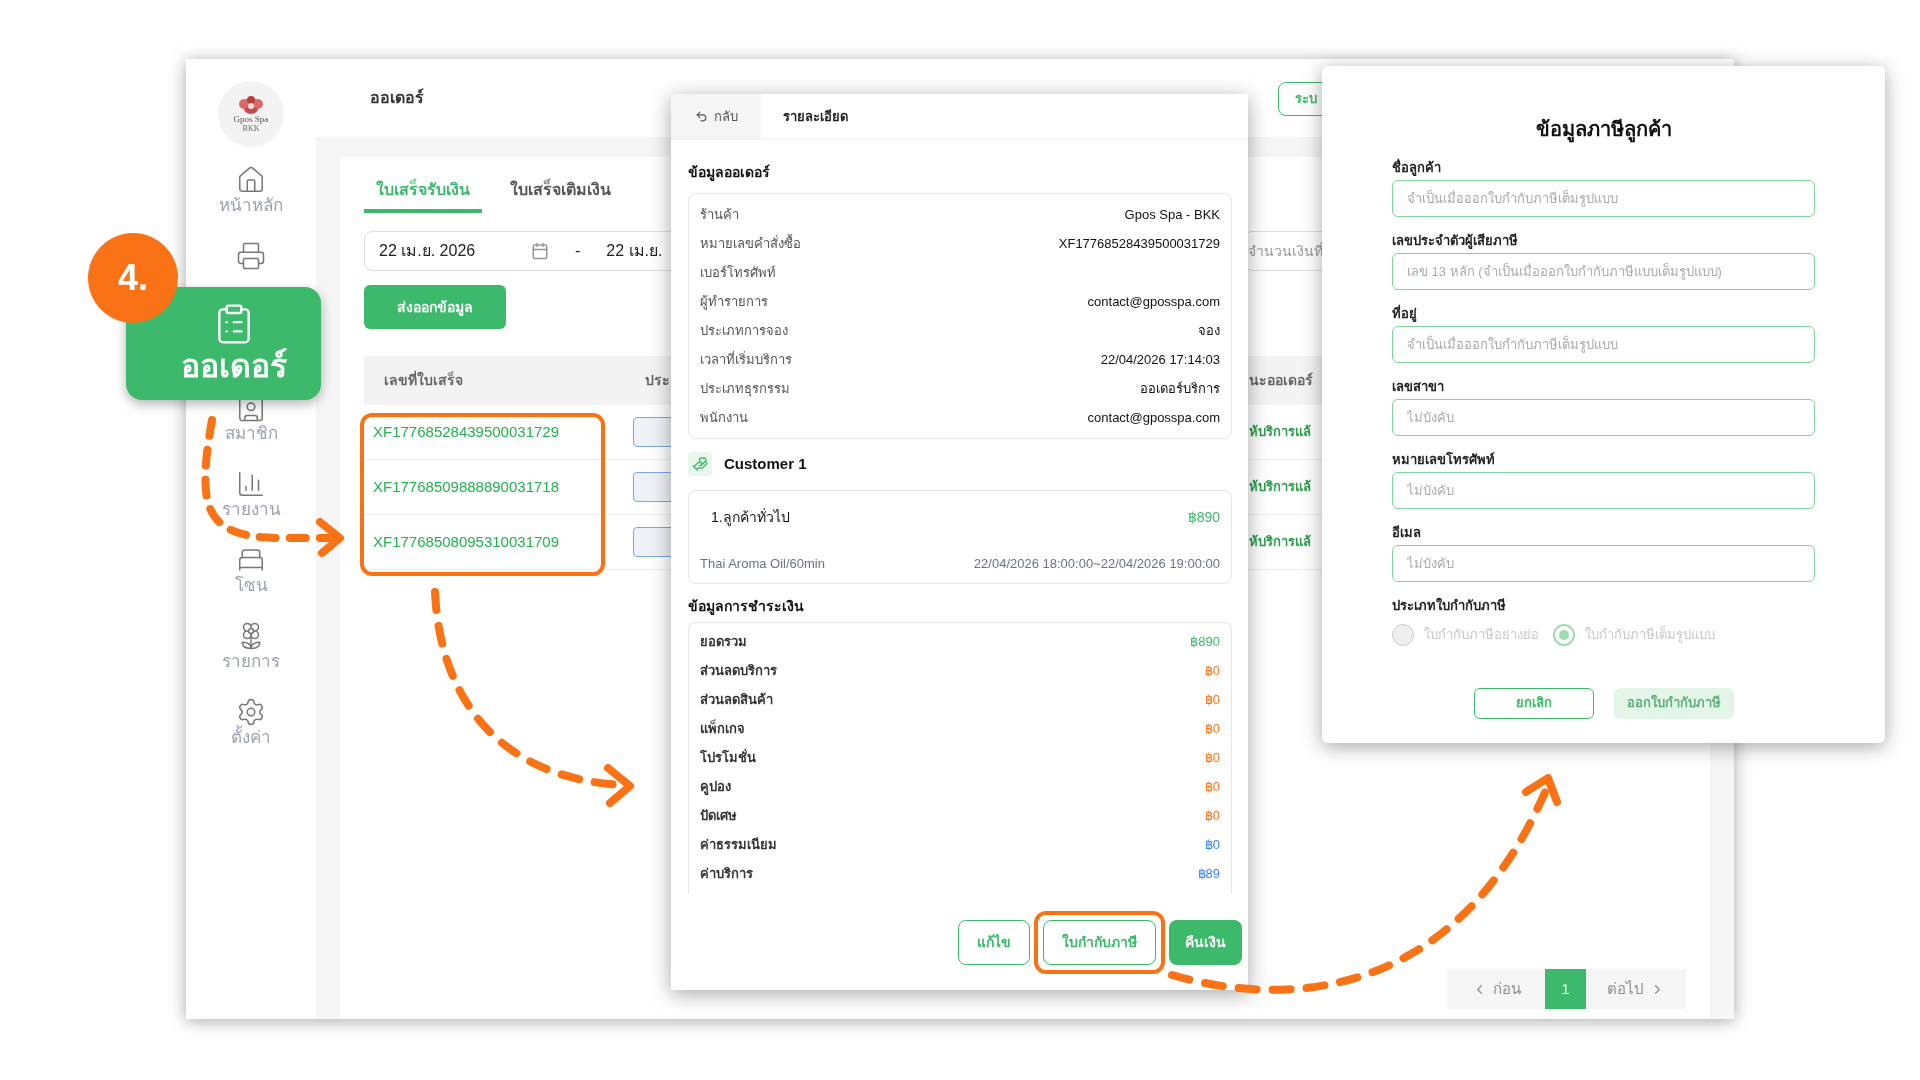  Describe the element at coordinates (746, 607) in the screenshot. I see `section-title: ข้อมูลการชำระเงิน` at that location.